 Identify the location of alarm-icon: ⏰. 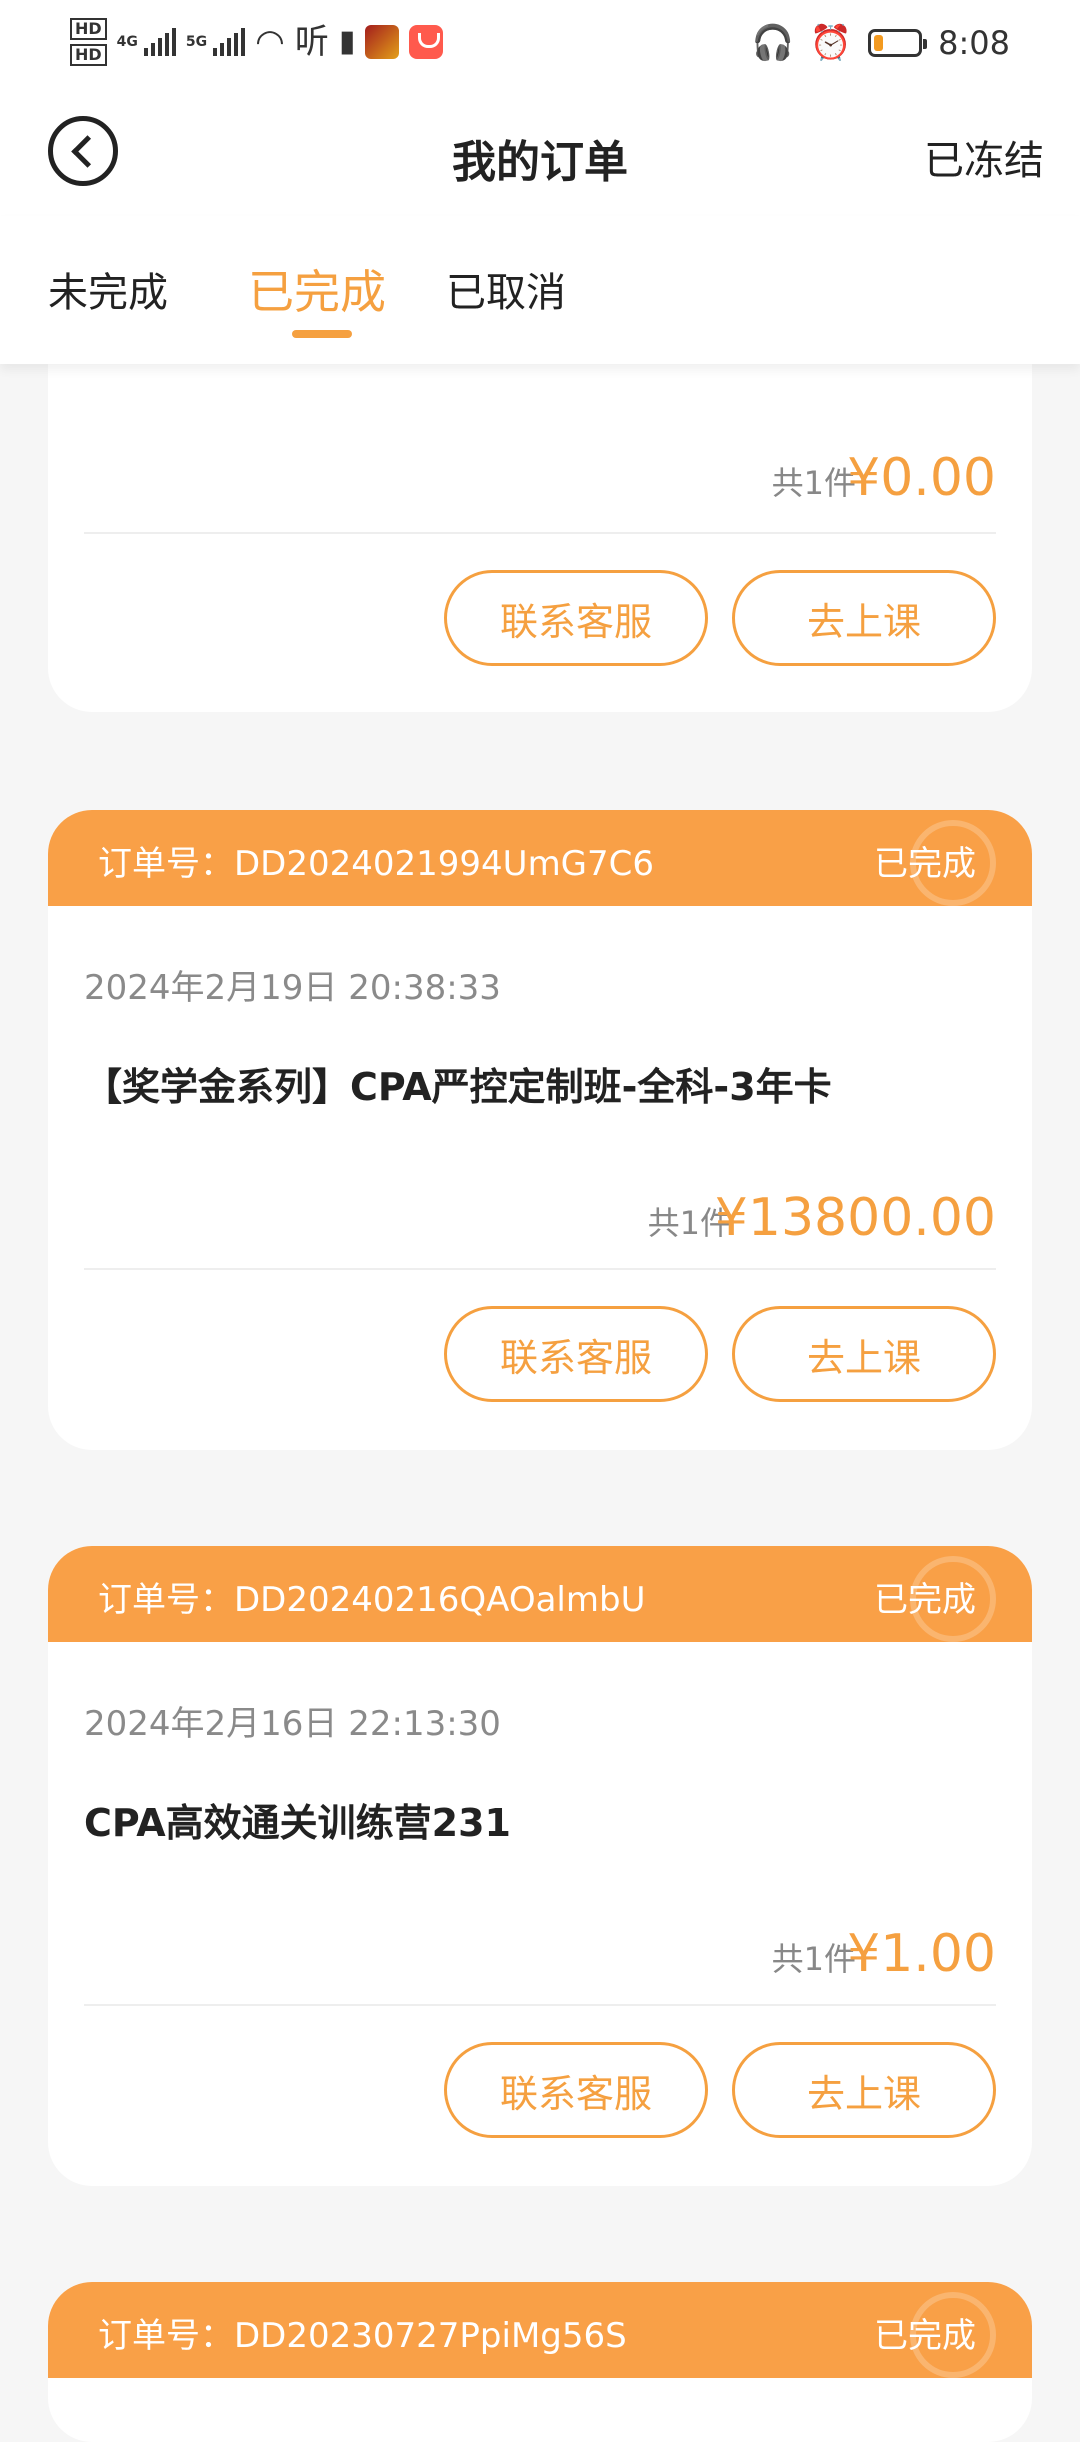
(831, 43).